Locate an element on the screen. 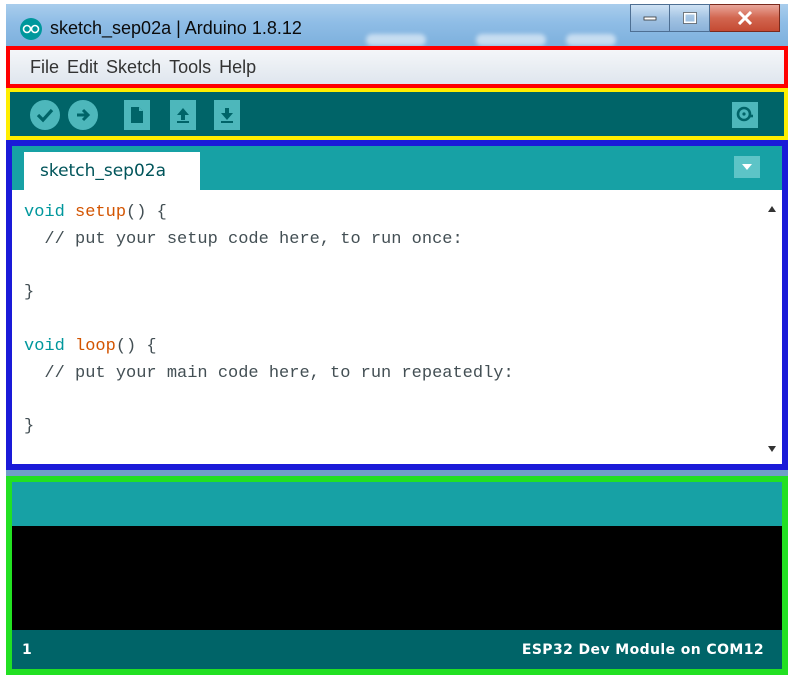 The width and height of the screenshot is (788, 675). menu-edit: Edit is located at coordinates (82, 67).